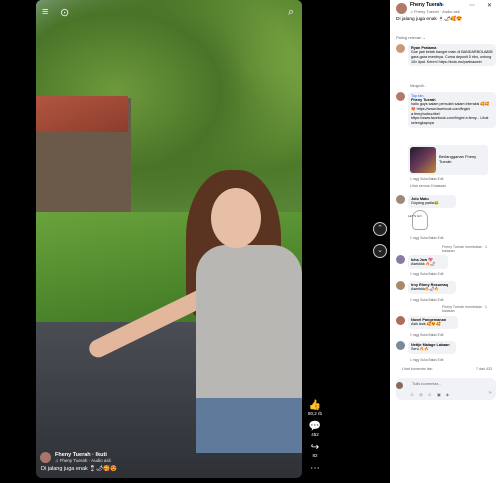 The image size is (500, 483). What do you see at coordinates (489, 5) in the screenshot?
I see `close-icon: ✕` at bounding box center [489, 5].